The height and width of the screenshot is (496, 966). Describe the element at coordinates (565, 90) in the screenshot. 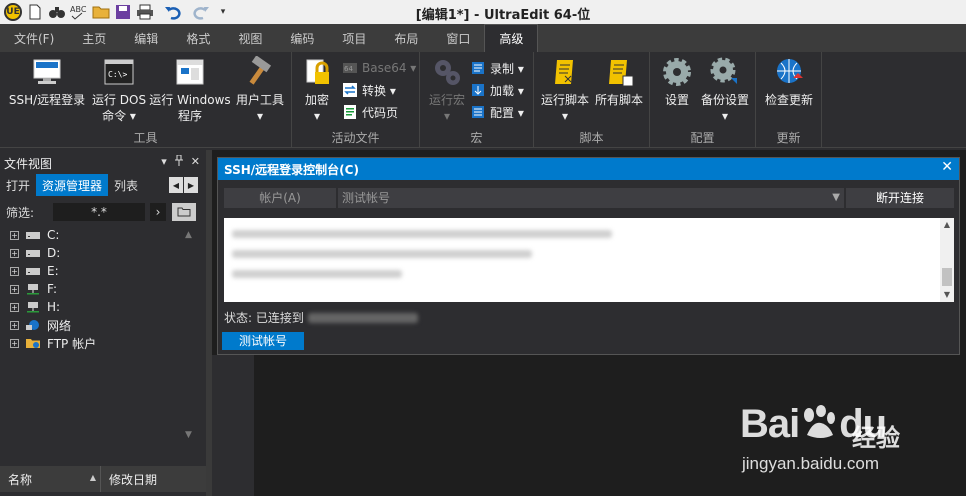

I see `run-script-button: 运行脚本 ▾` at that location.